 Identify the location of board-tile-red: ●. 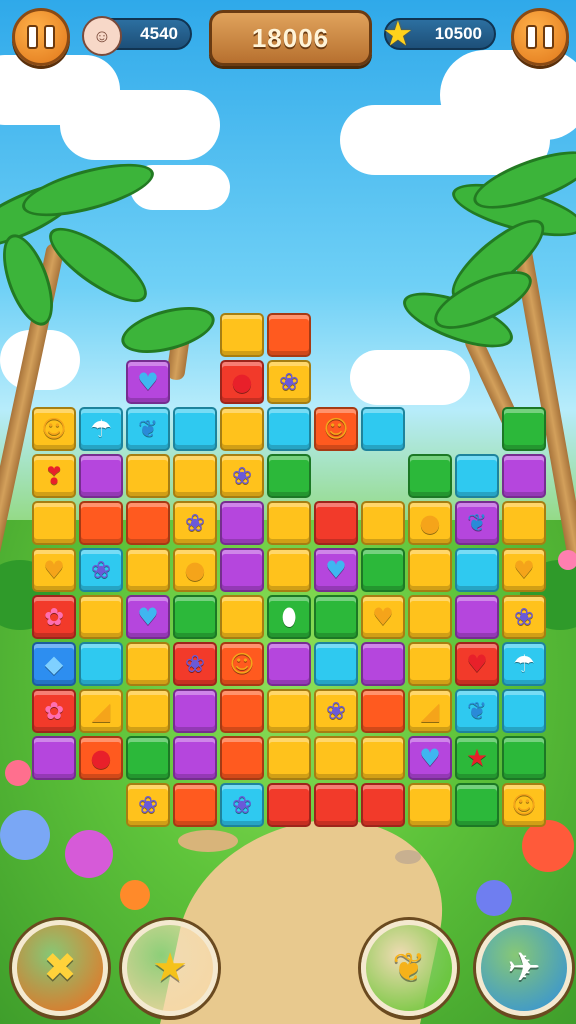
(242, 382).